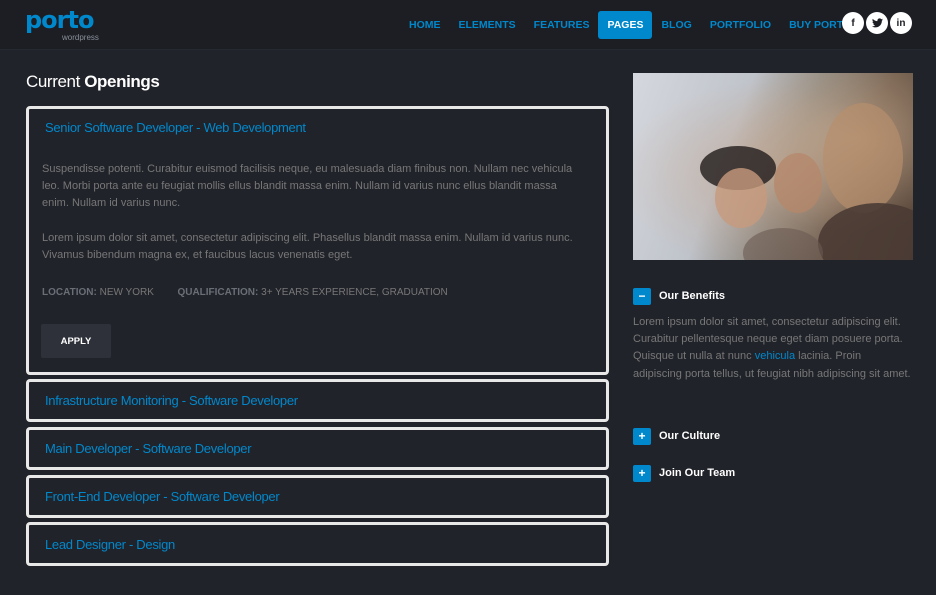  Describe the element at coordinates (317, 496) in the screenshot. I see `job-card-collapsed: Front-End Developer - Software Developer` at that location.